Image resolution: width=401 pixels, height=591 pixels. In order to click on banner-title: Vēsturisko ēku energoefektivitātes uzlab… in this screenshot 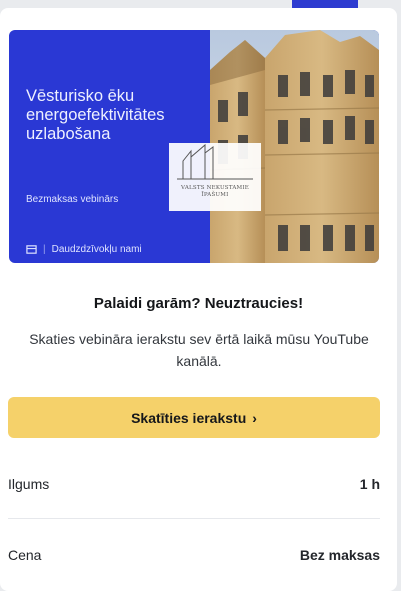, I will do `click(95, 115)`.